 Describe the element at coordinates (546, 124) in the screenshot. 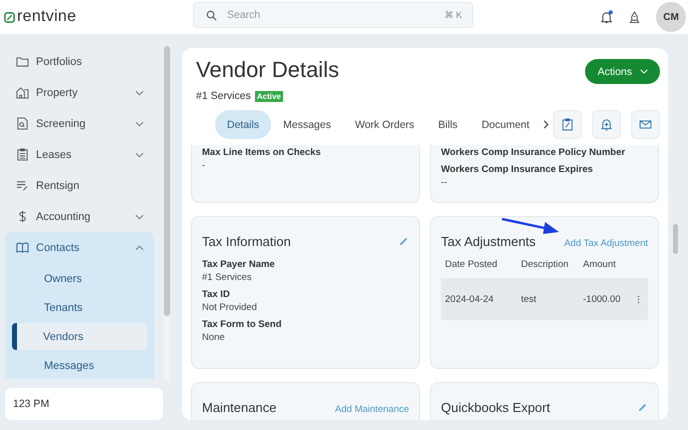

I see `chevron-right-icon` at that location.